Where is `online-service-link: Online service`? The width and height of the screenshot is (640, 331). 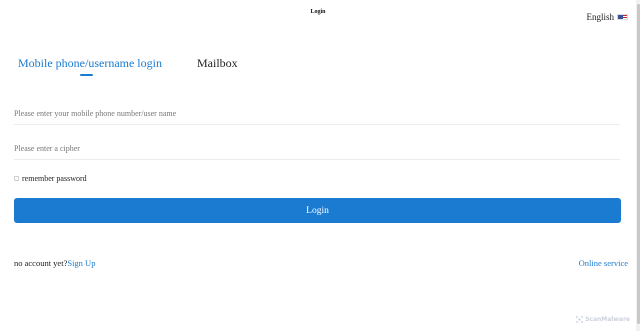
online-service-link: Online service is located at coordinates (603, 263).